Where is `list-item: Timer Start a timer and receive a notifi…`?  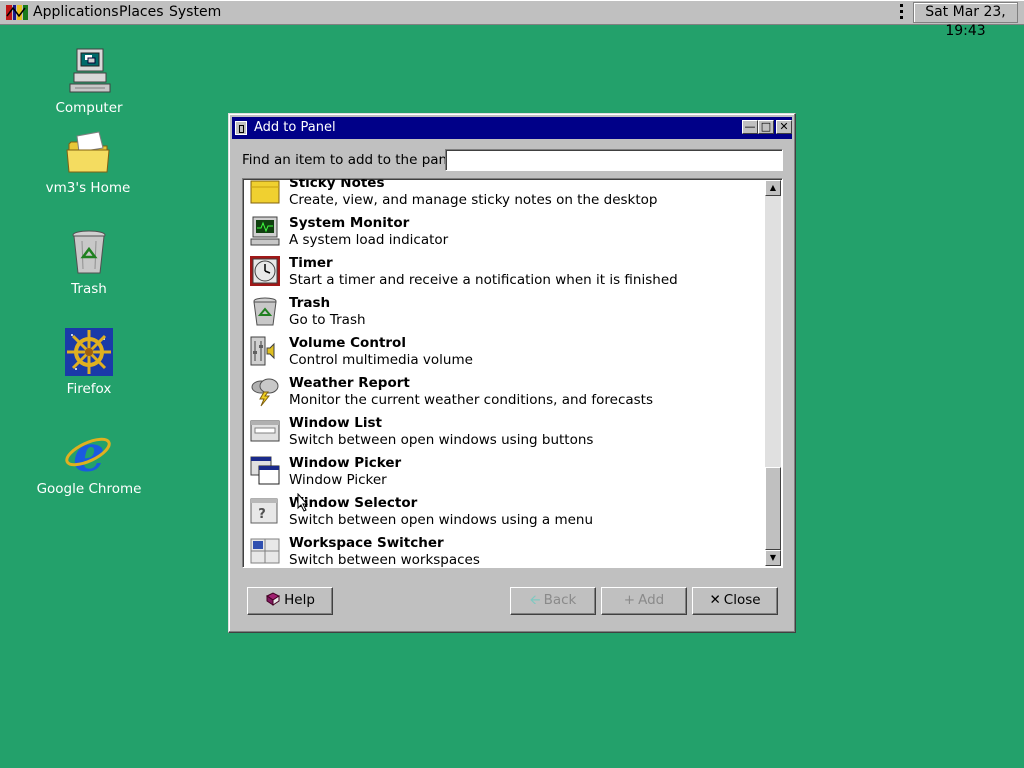
list-item: Timer Start a timer and receive a notifi… is located at coordinates (503, 273).